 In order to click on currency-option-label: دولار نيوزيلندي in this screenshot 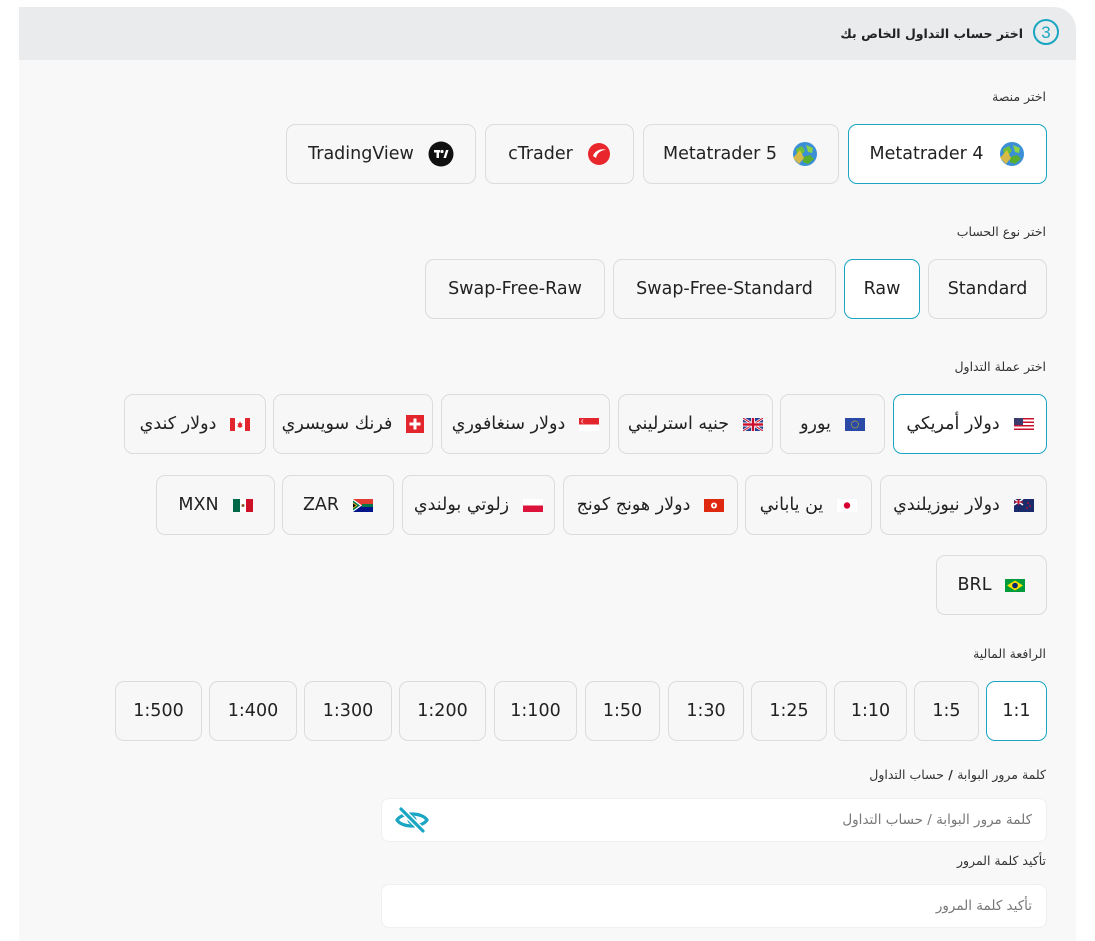, I will do `click(946, 505)`.